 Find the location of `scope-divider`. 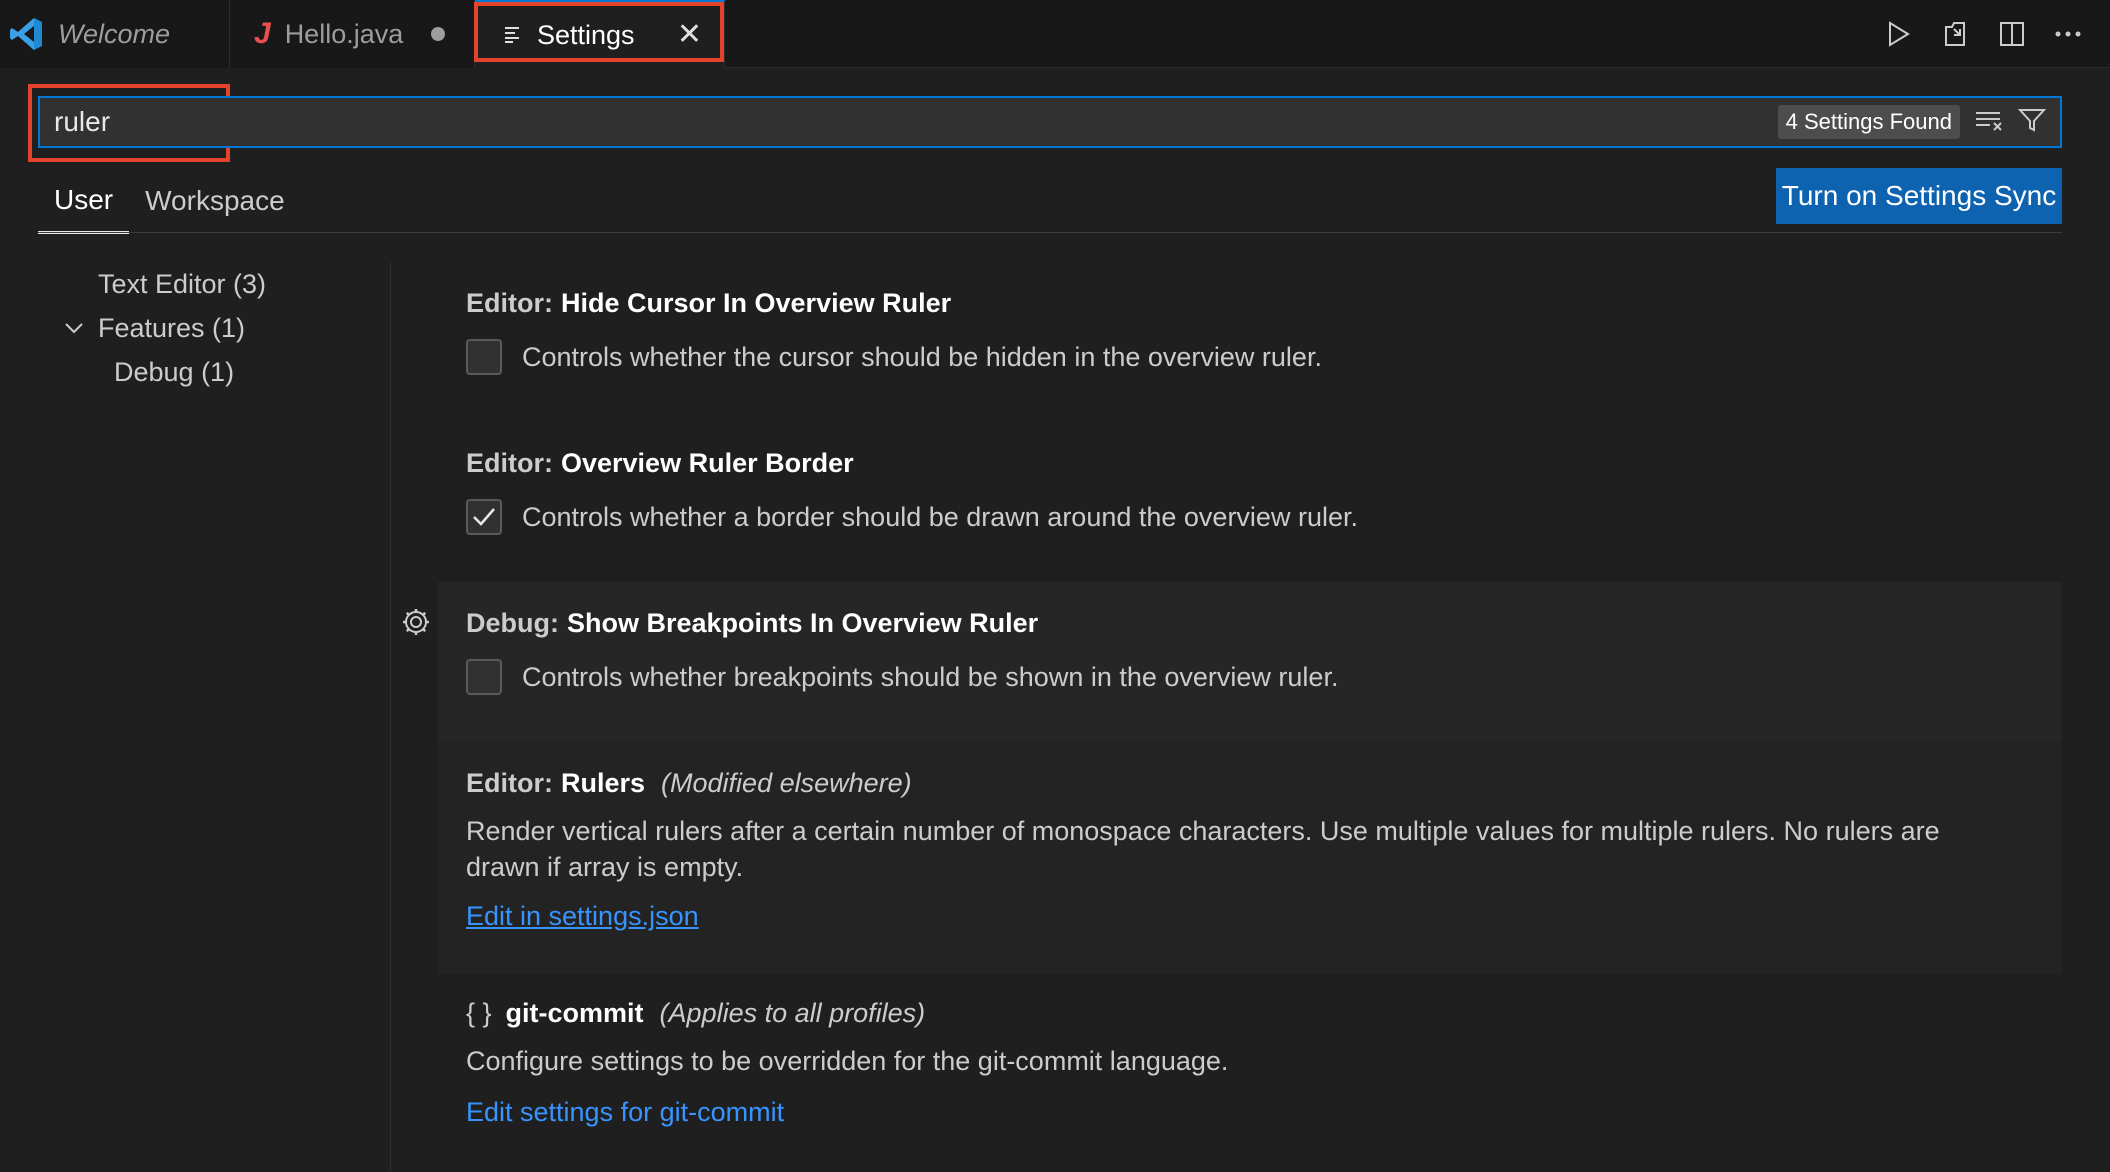

scope-divider is located at coordinates (1050, 232).